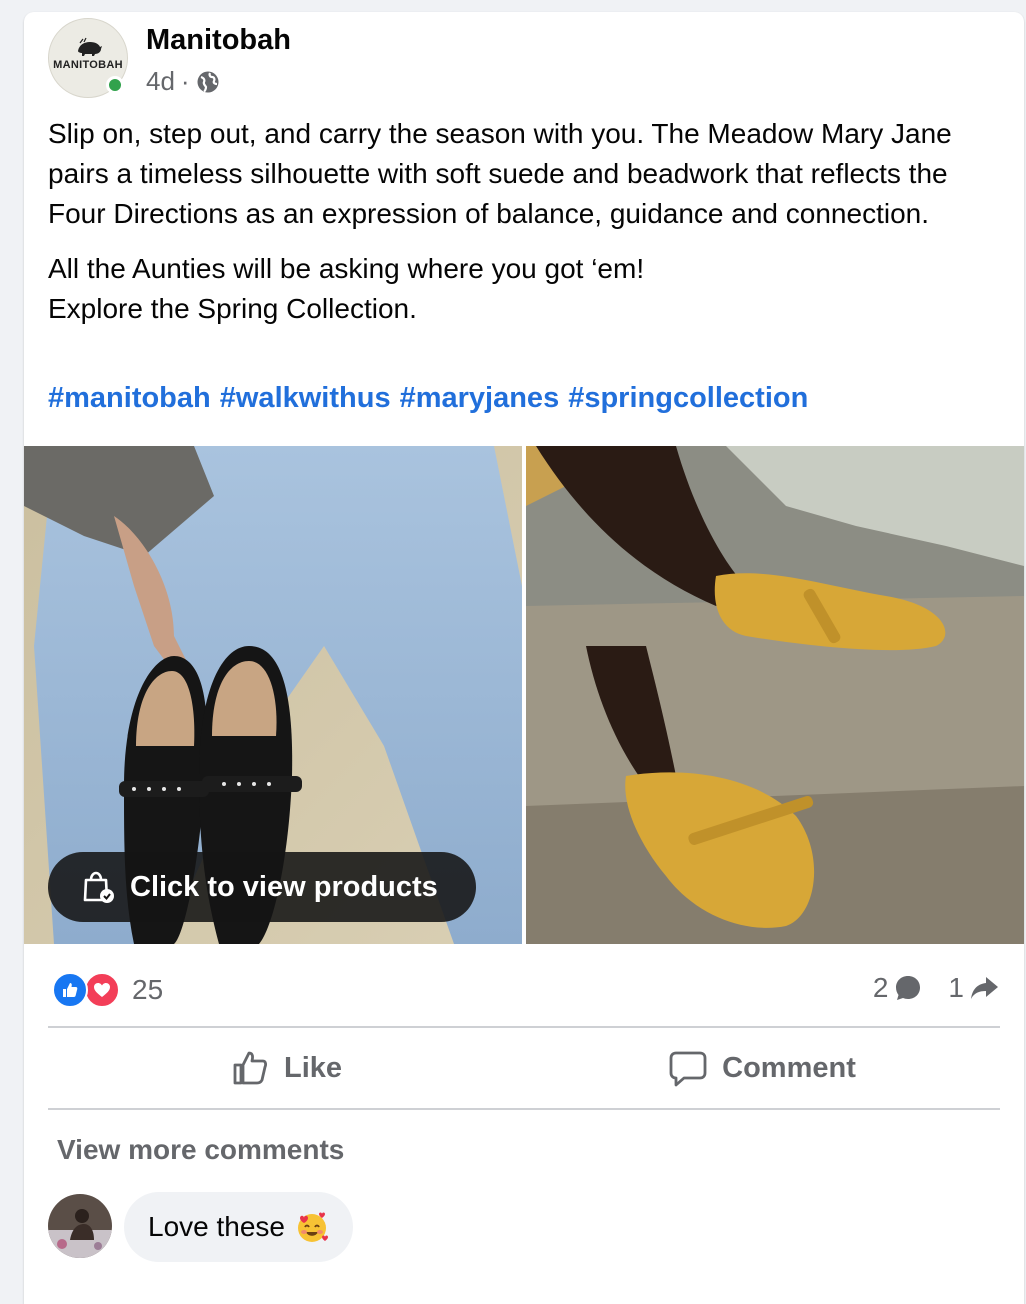  What do you see at coordinates (216, 1226) in the screenshot?
I see `comment-text: Love these` at bounding box center [216, 1226].